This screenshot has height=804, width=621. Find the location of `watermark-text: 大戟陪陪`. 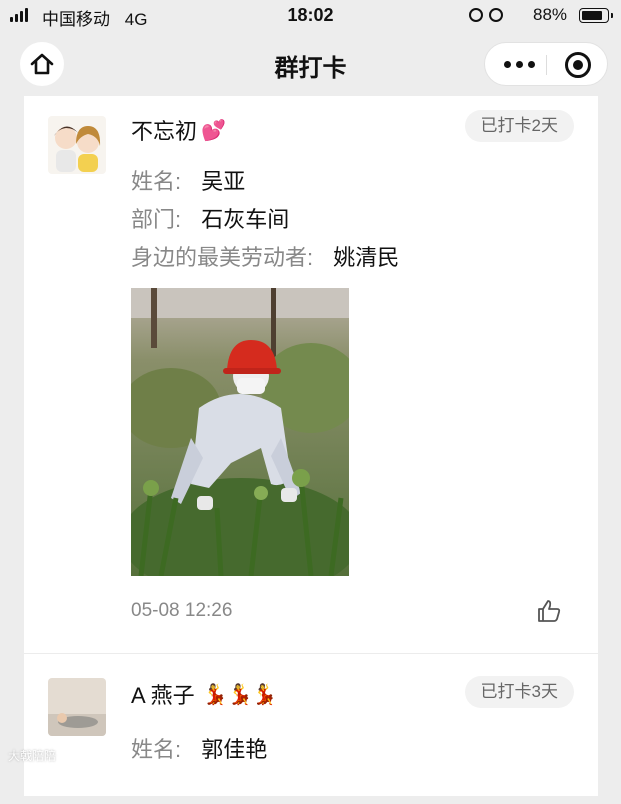

watermark-text: 大戟陪陪 is located at coordinates (32, 756).